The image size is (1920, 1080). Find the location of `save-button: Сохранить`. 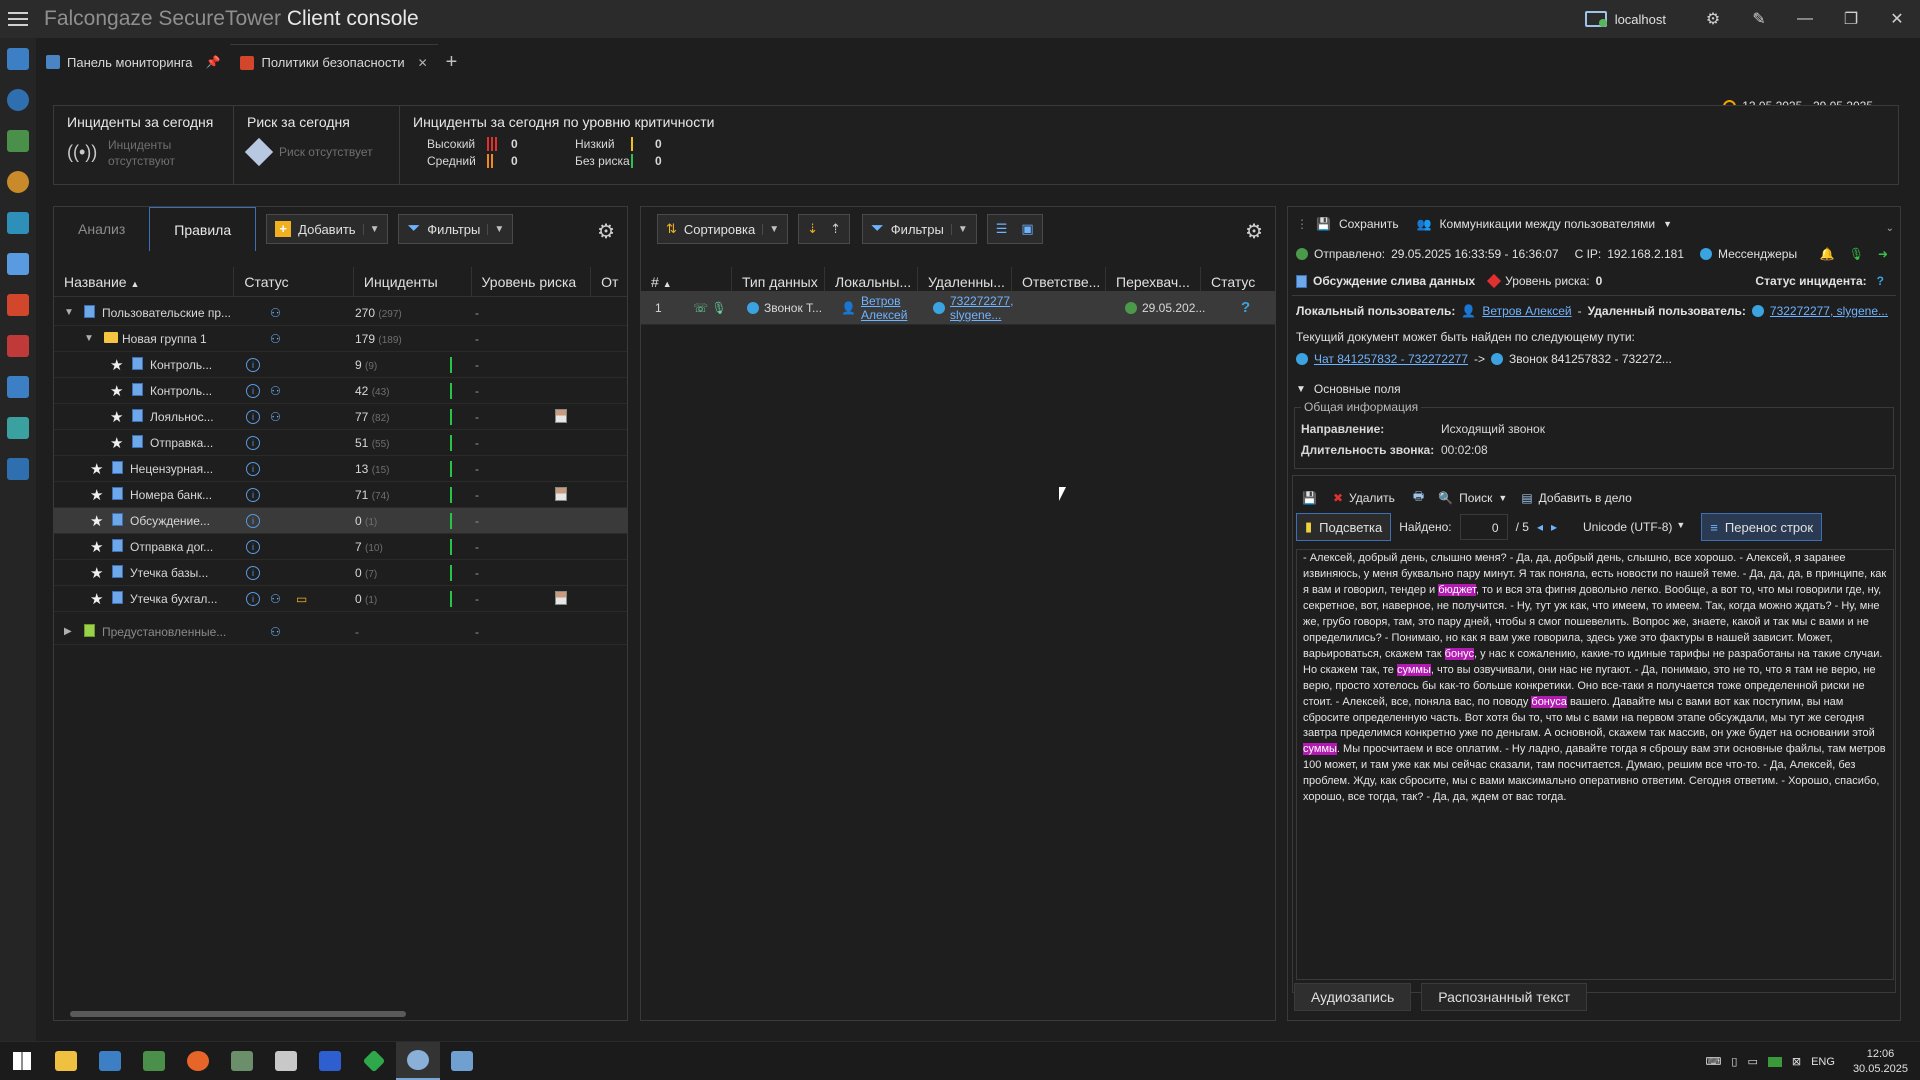

save-button: Сохранить is located at coordinates (1369, 224).